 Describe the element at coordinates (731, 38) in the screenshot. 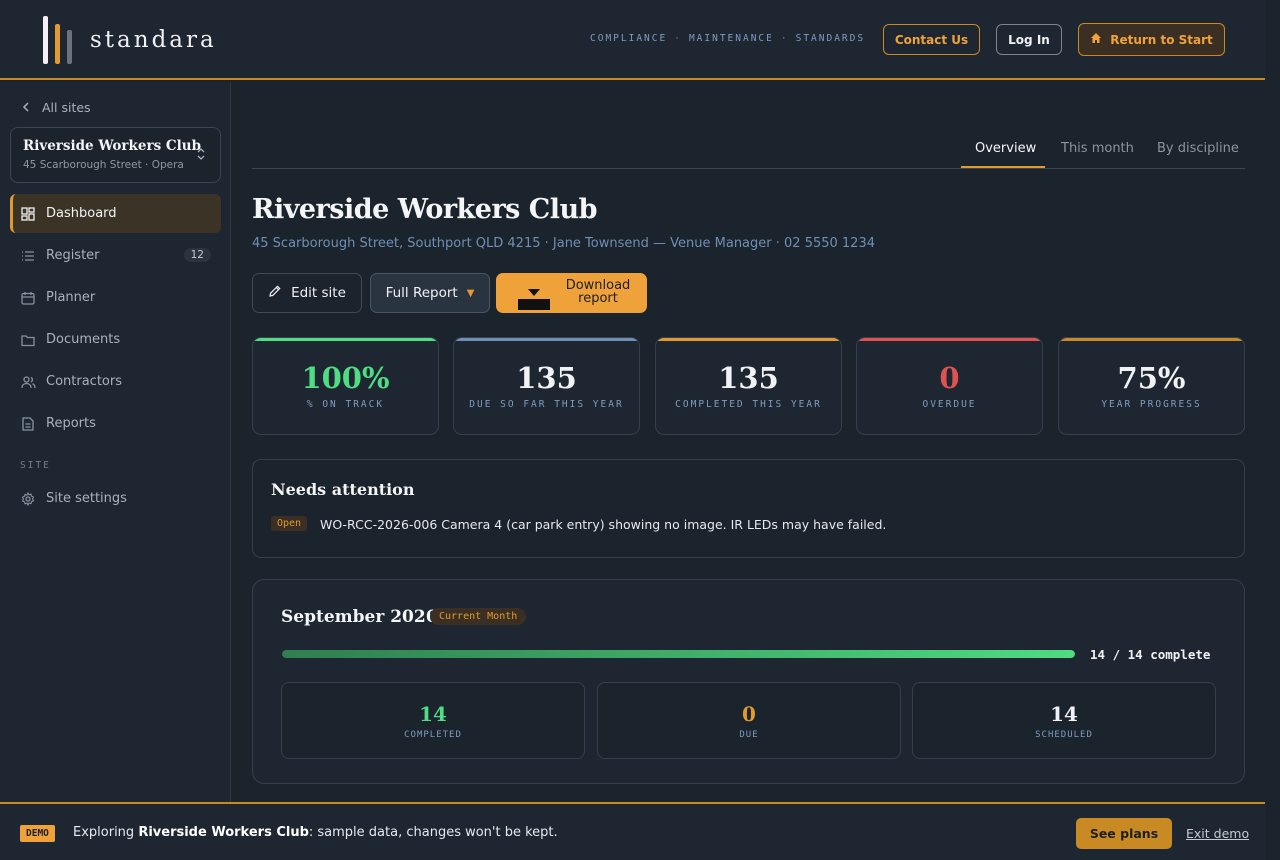

I see `nav-link-maintenance: MAINTENANCE` at that location.